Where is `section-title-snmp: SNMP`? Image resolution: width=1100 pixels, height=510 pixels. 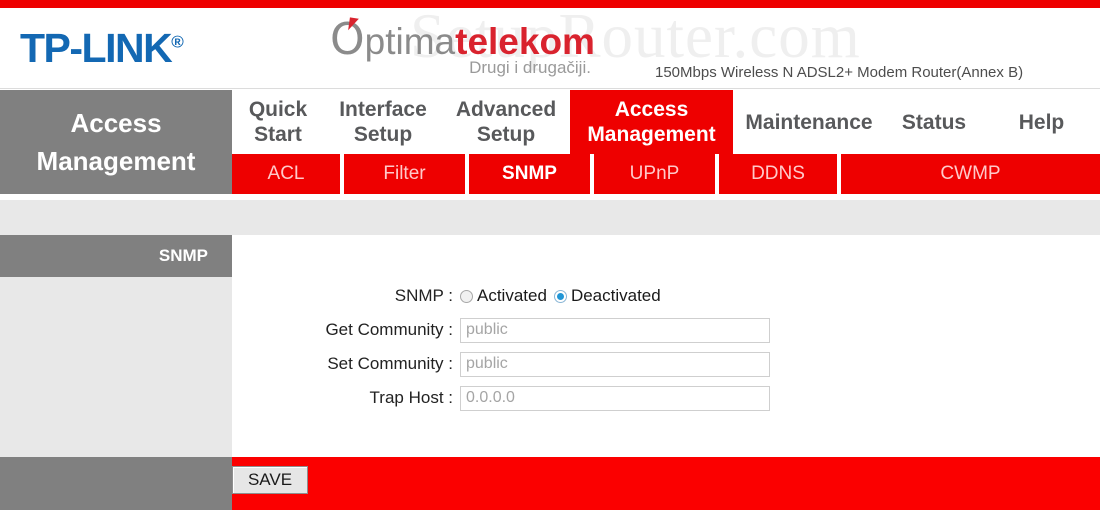
section-title-snmp: SNMP is located at coordinates (116, 256).